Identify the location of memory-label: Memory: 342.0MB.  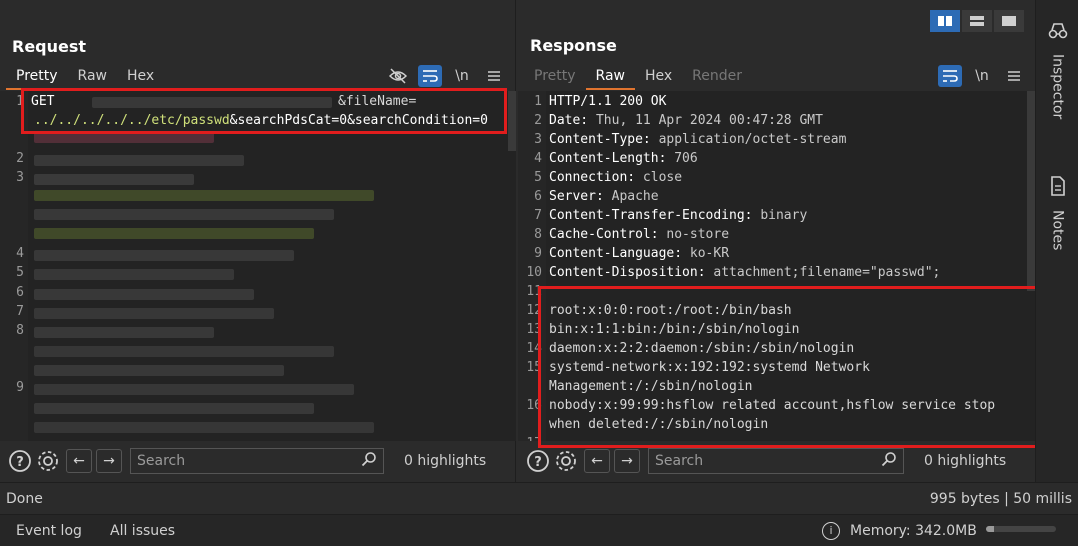
(913, 531).